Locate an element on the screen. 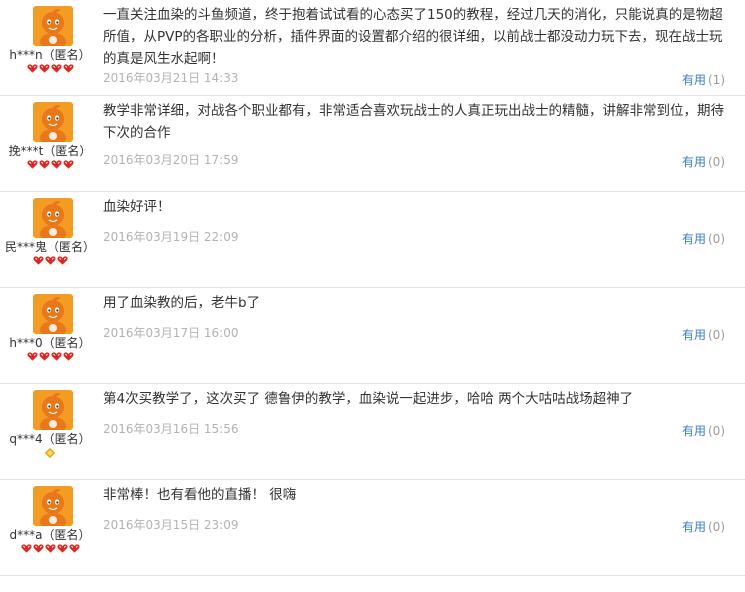 The image size is (745, 592). reviewer-name: 民***鬼（匿名） is located at coordinates (49, 247).